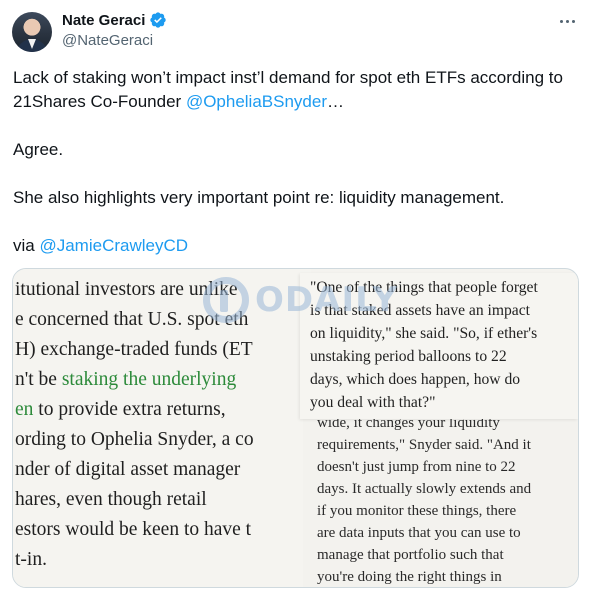 The height and width of the screenshot is (599, 592). What do you see at coordinates (408, 425) in the screenshot?
I see `clip-line: wide, it changes your liquidity` at bounding box center [408, 425].